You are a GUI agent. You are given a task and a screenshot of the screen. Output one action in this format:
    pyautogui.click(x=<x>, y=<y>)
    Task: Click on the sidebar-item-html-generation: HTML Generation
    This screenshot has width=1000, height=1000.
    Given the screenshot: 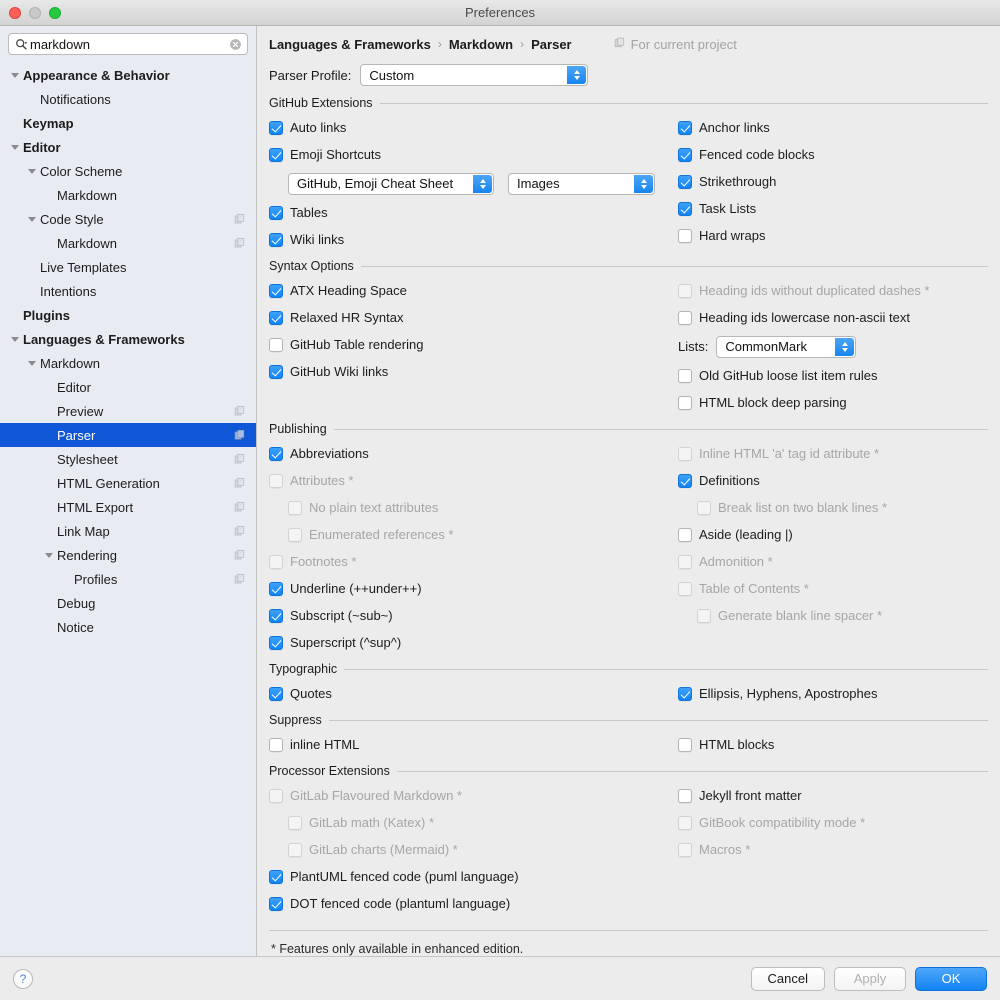 What is the action you would take?
    pyautogui.click(x=128, y=483)
    